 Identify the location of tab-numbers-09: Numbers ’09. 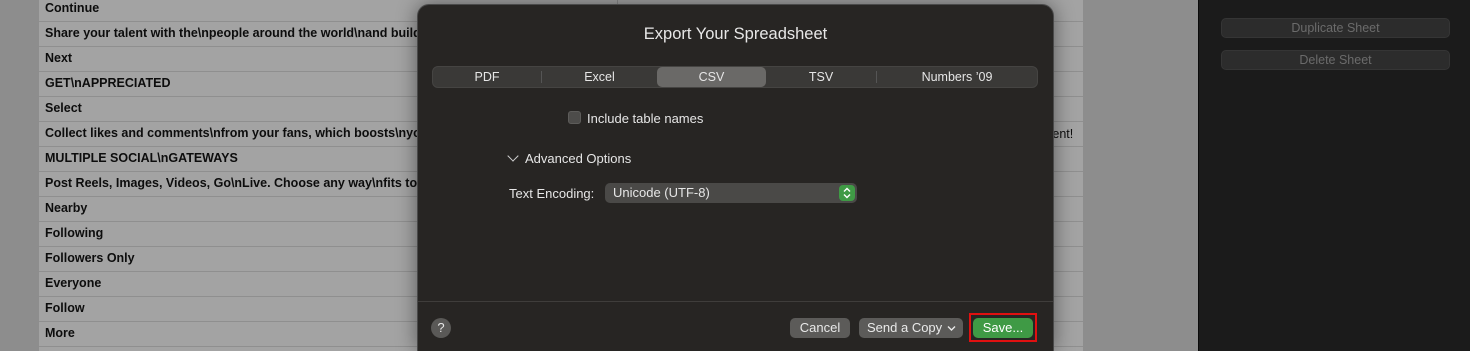
(957, 77).